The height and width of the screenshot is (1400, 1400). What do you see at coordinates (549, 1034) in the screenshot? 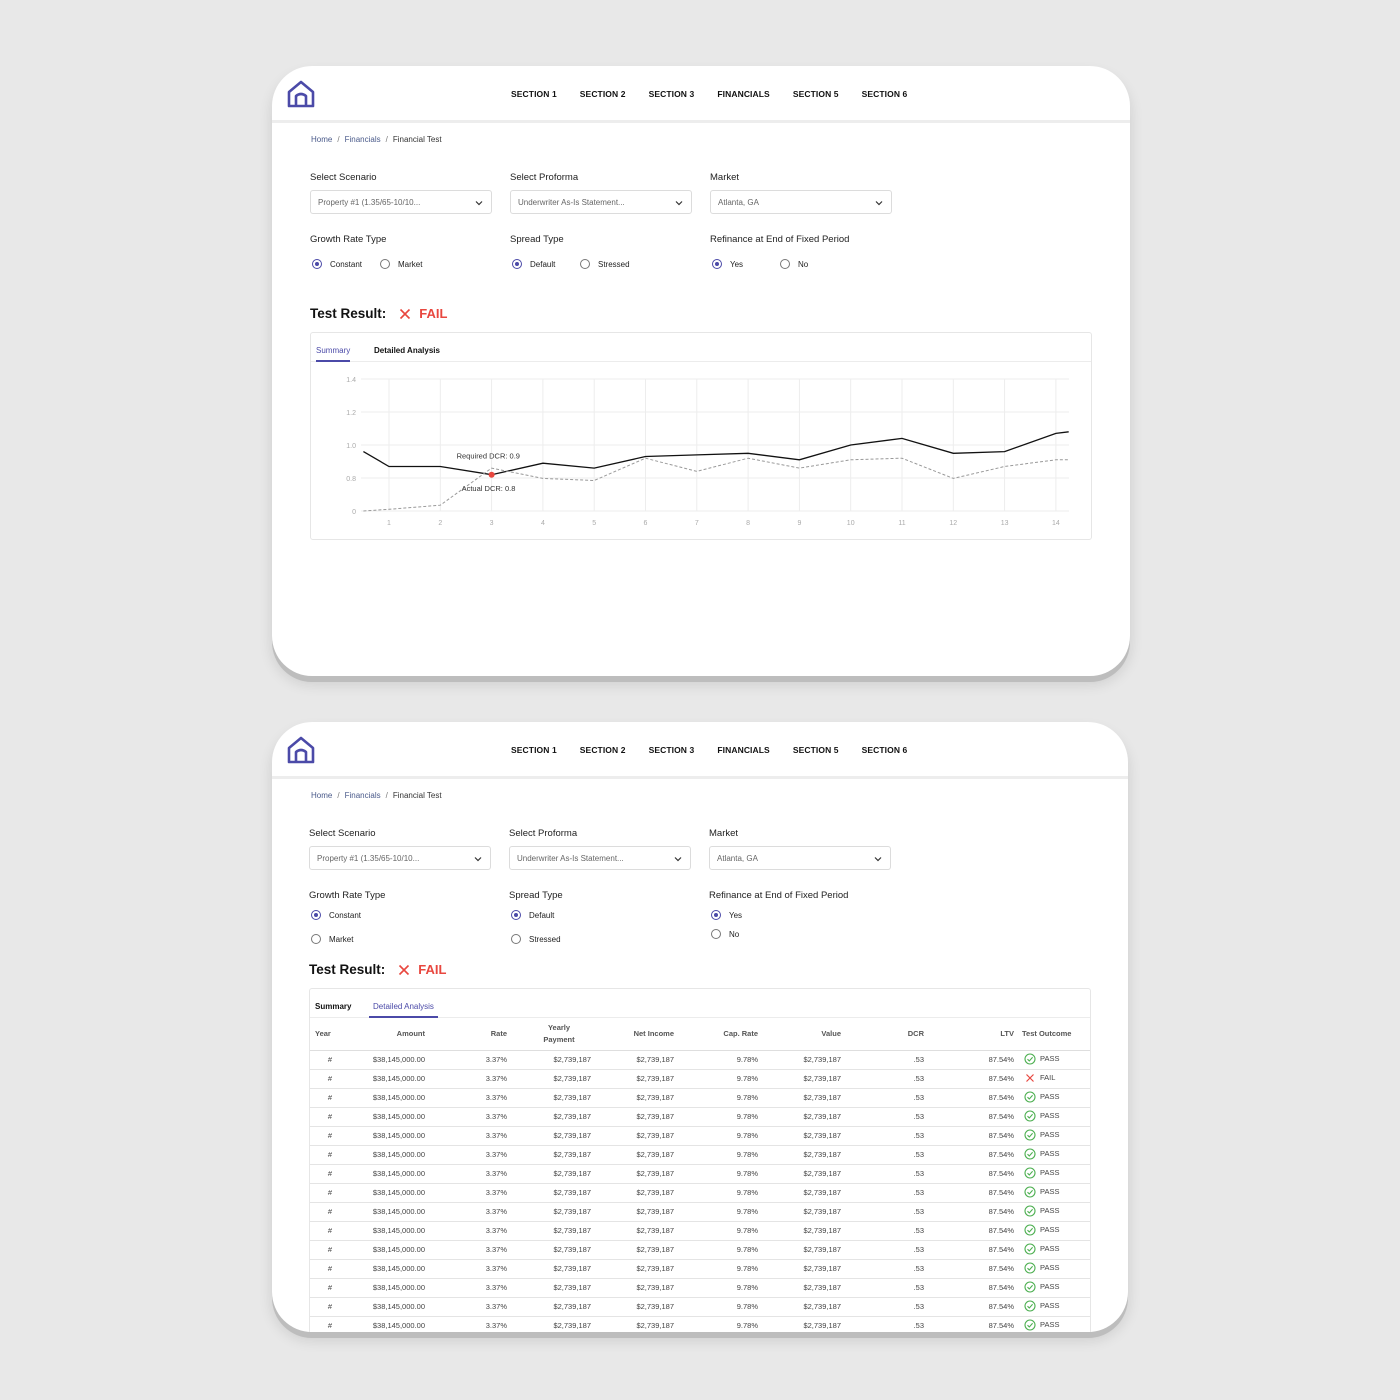
I see `col-yearly-payment: Yearly Payment` at bounding box center [549, 1034].